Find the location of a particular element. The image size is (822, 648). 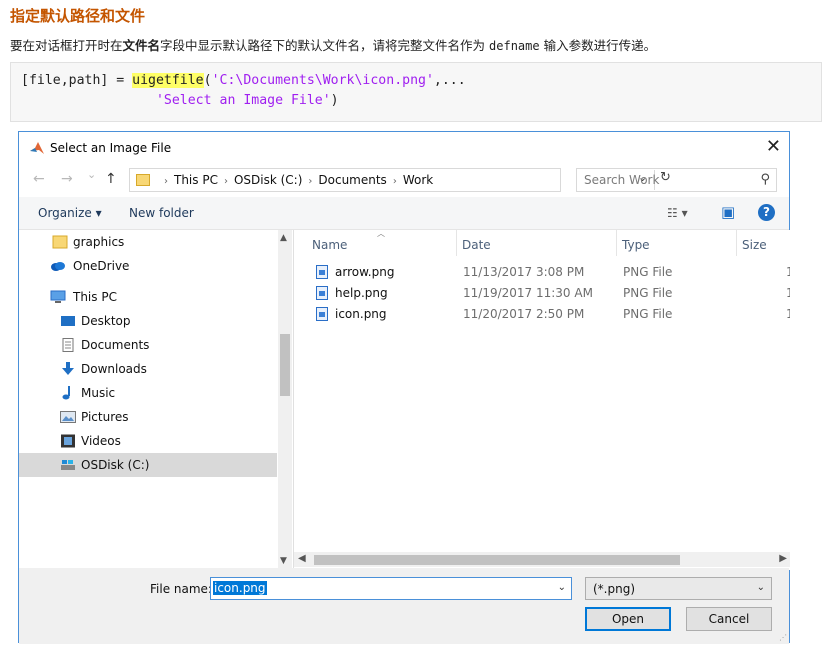

file-name: help.png is located at coordinates (361, 293).